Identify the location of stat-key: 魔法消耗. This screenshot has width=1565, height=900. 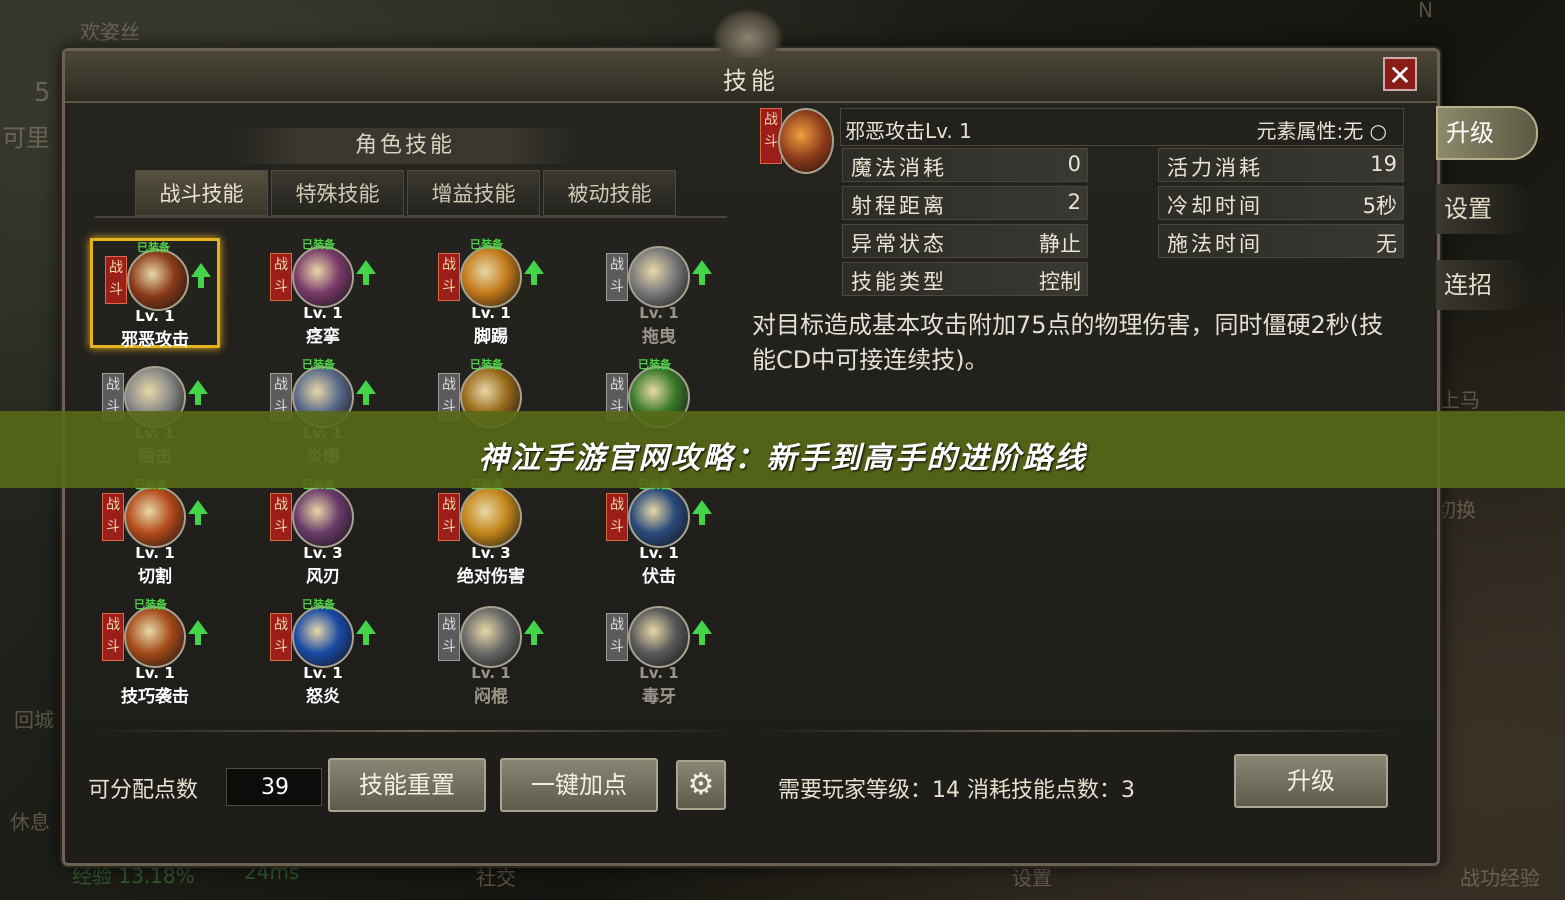
(899, 168).